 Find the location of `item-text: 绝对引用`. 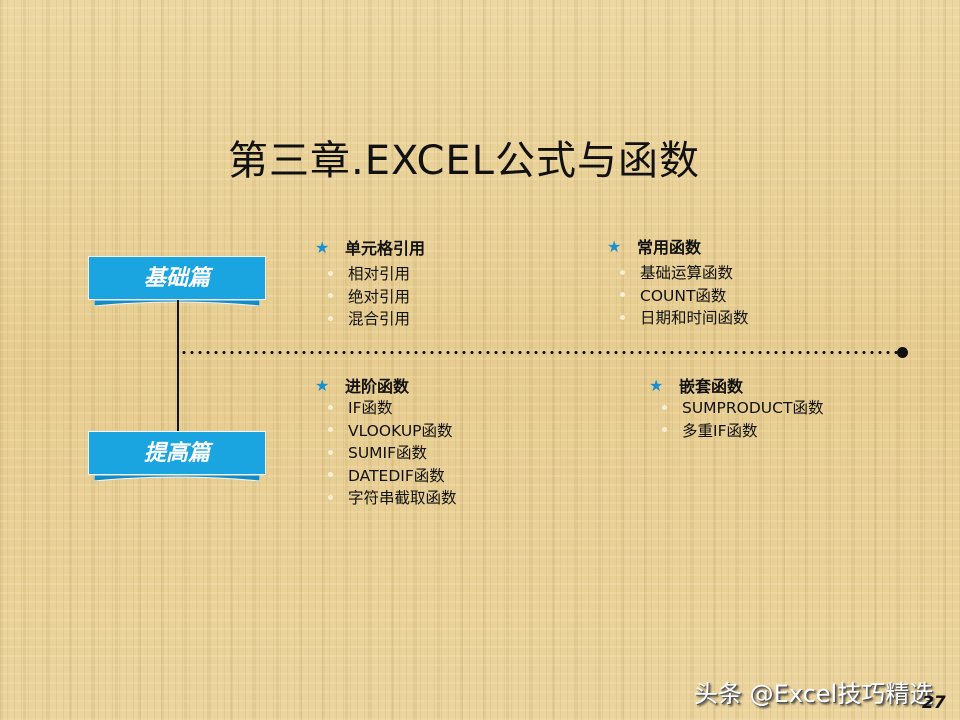

item-text: 绝对引用 is located at coordinates (379, 296).